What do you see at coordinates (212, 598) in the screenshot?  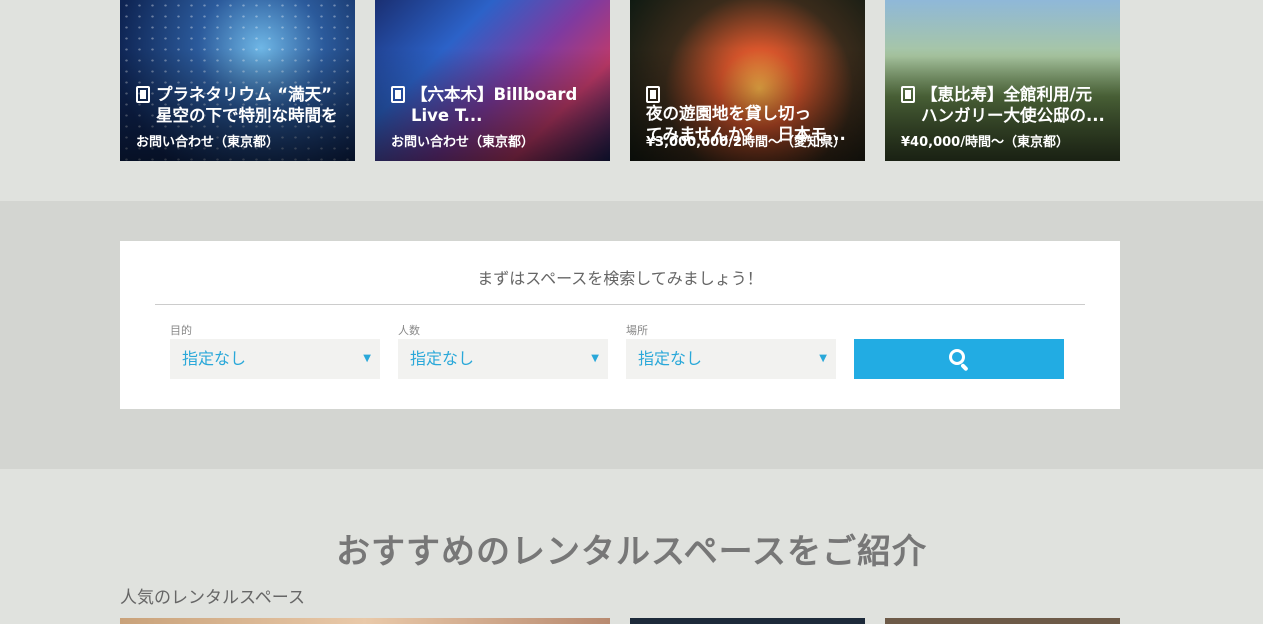 I see `section-subtitle: 人気のレンタルスペース` at bounding box center [212, 598].